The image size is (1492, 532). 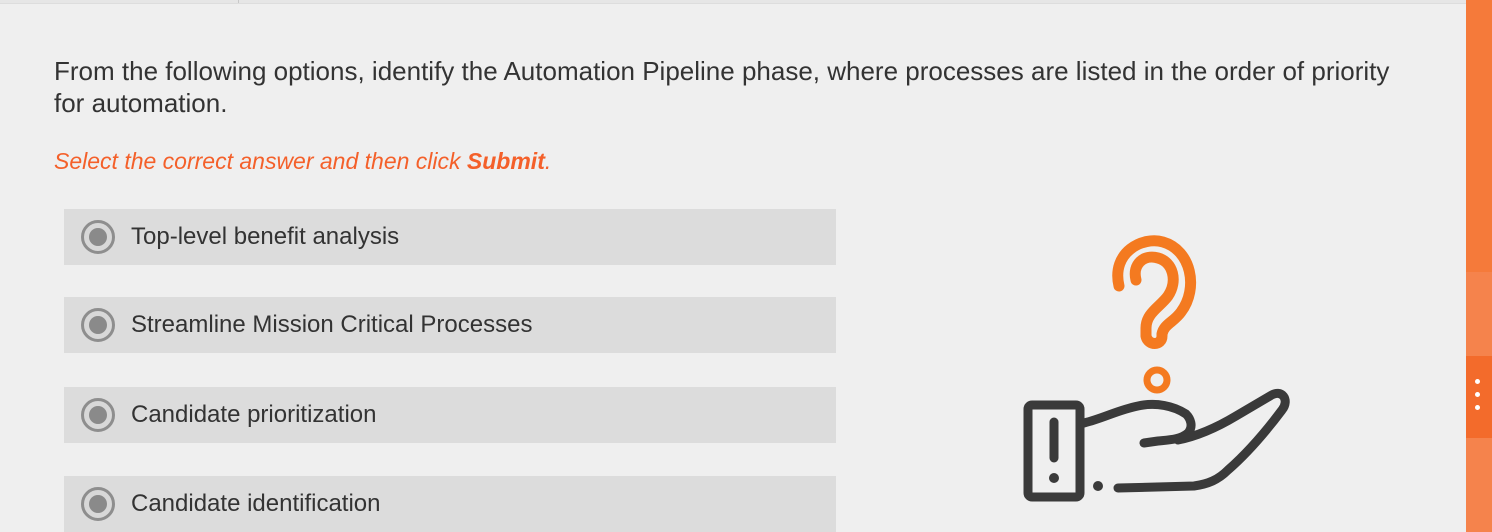 I want to click on instruction-prefix: Select the correct answer and then click, so click(x=260, y=161).